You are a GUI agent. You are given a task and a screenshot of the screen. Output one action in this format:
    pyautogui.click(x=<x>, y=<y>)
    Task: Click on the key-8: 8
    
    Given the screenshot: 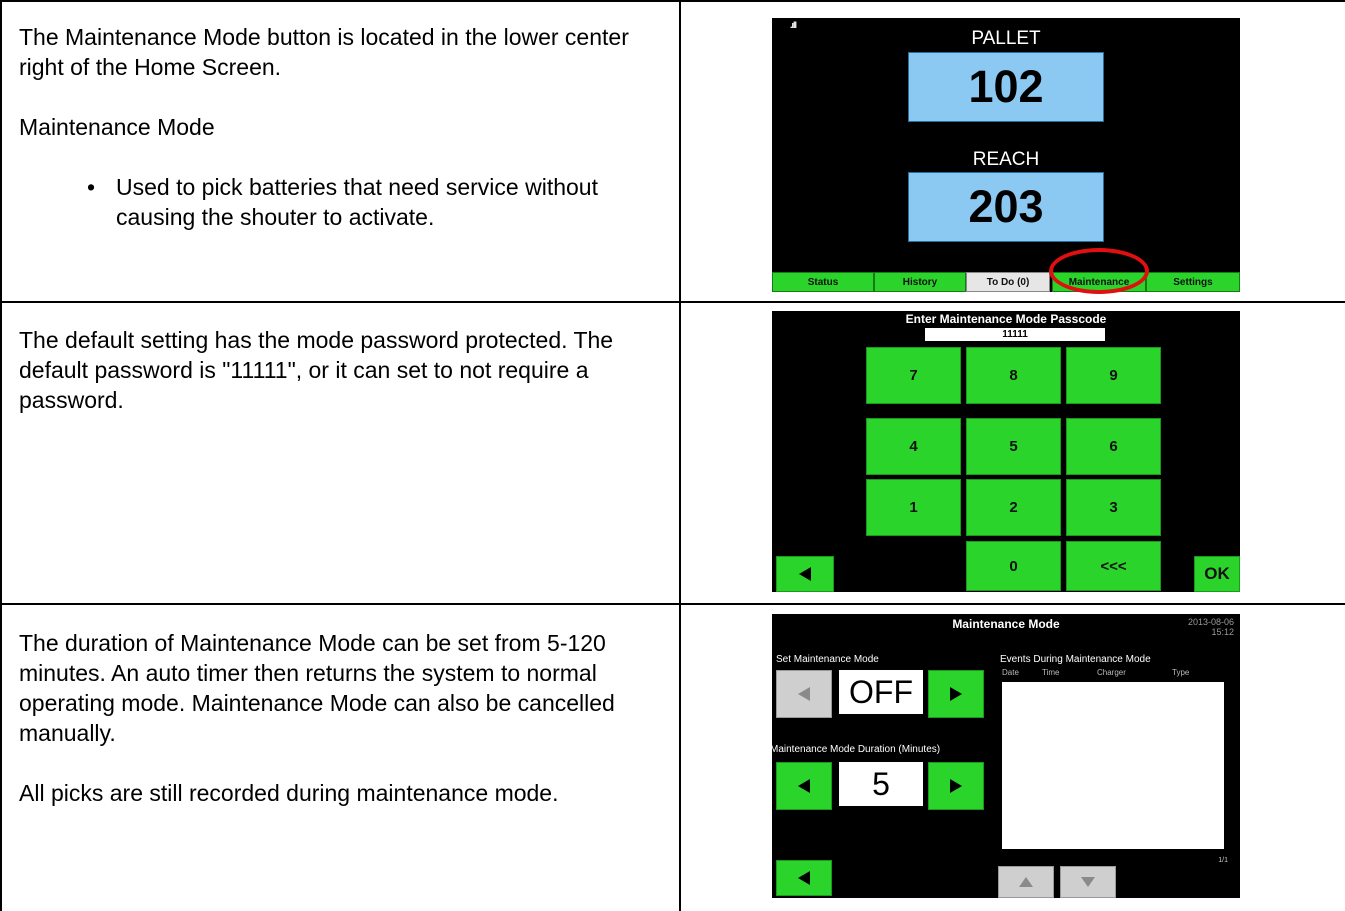 What is the action you would take?
    pyautogui.click(x=1013, y=375)
    